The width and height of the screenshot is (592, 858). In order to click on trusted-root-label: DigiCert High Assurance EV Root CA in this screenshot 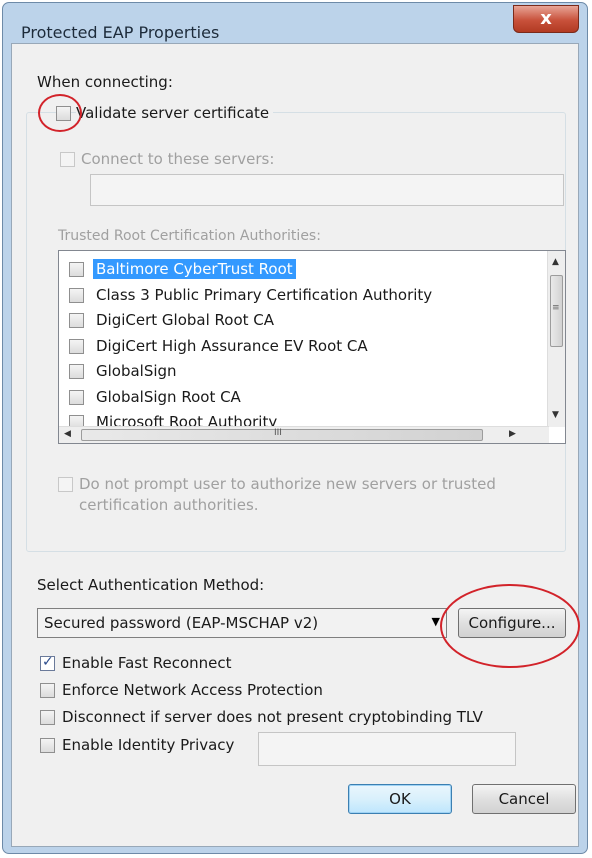, I will do `click(232, 345)`.